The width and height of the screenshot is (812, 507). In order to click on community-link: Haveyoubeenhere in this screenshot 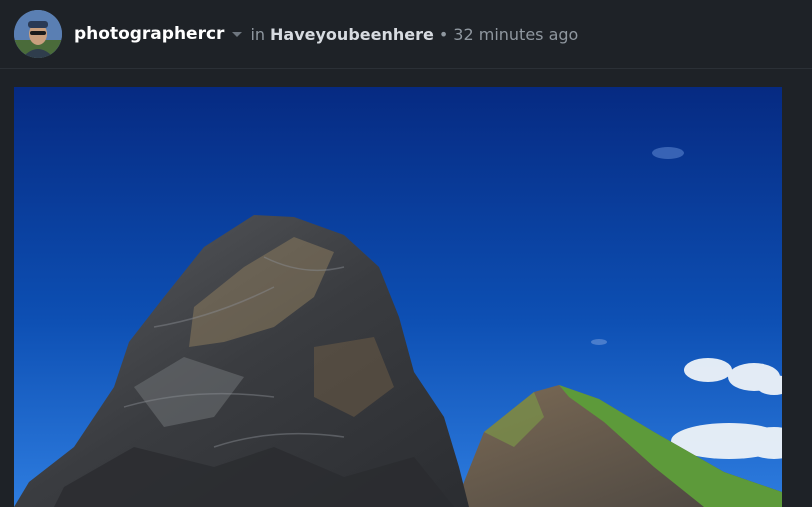, I will do `click(352, 34)`.